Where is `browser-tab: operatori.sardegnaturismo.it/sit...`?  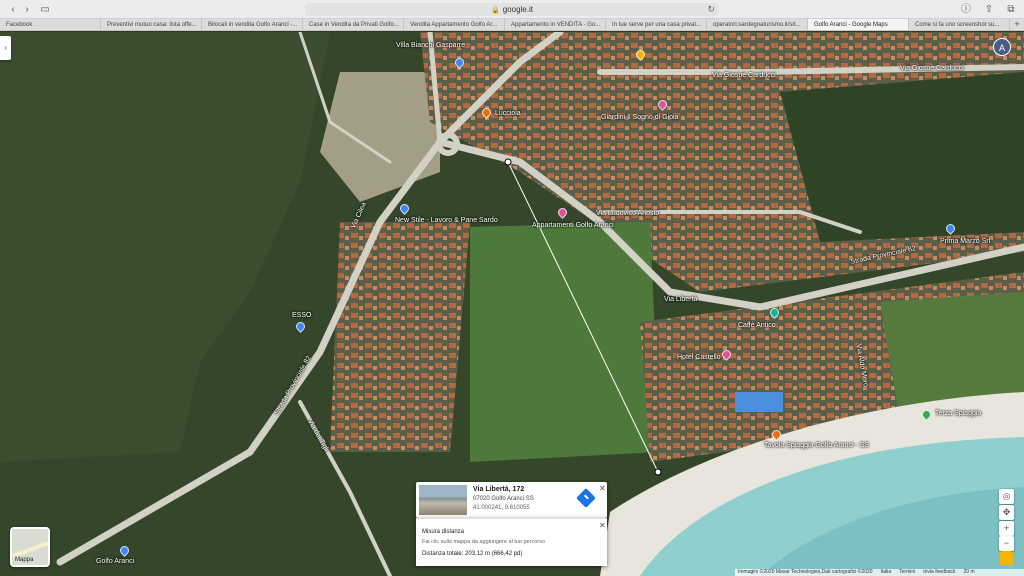 browser-tab: operatori.sardegnaturismo.it/sit... is located at coordinates (757, 24).